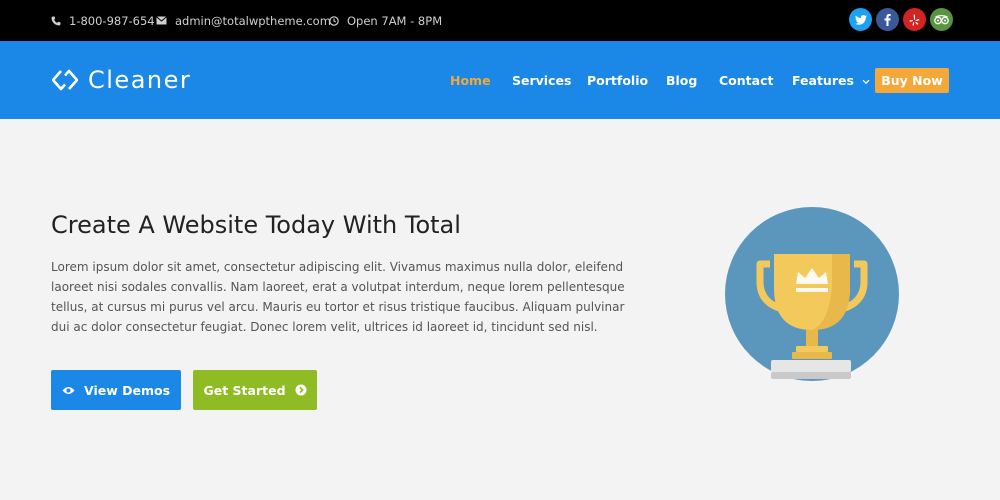  Describe the element at coordinates (811, 369) in the screenshot. I see `trophy-base` at that location.